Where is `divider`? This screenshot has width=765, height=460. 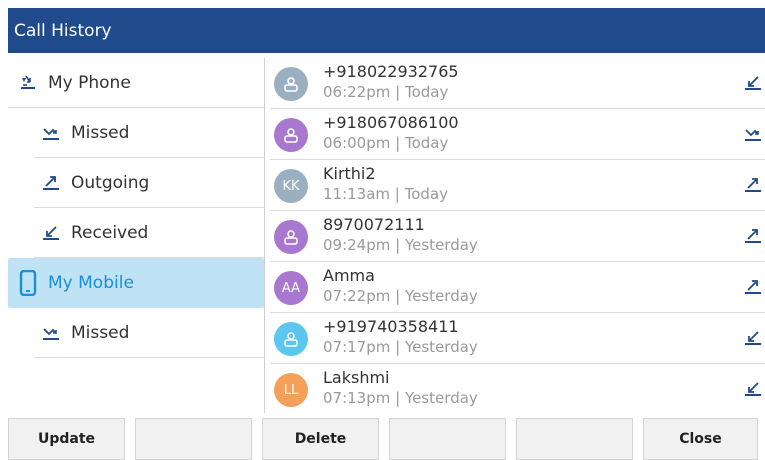
divider is located at coordinates (264, 235).